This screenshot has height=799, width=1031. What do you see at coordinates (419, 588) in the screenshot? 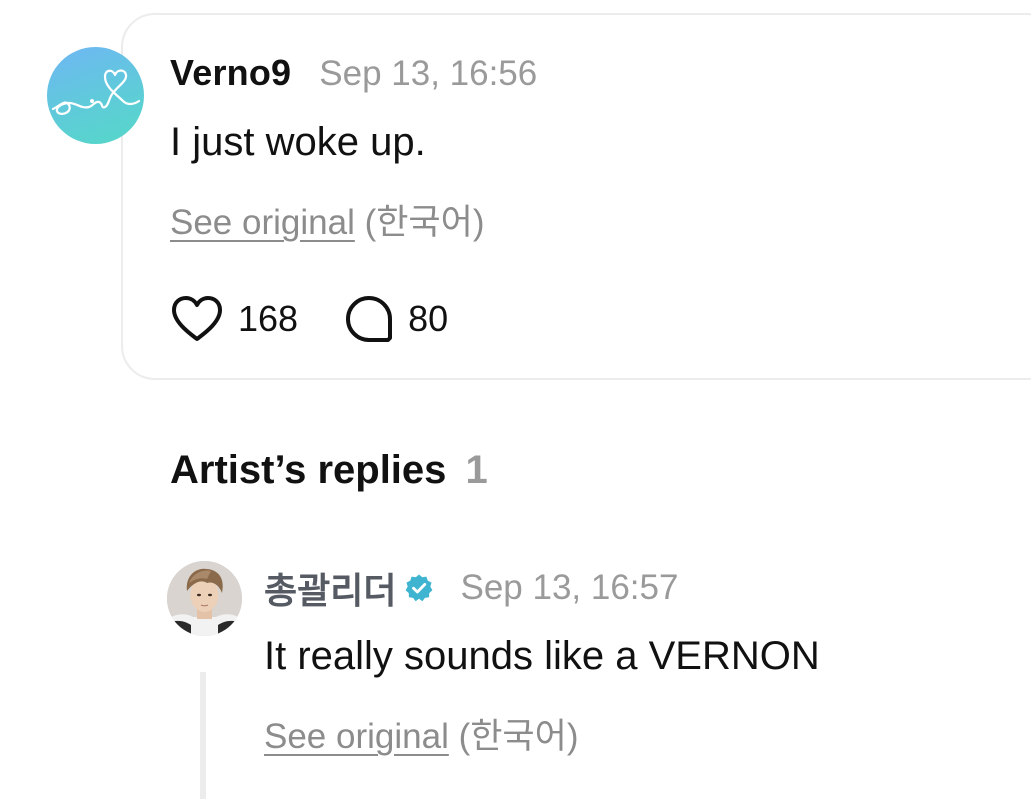
I see `verified-badge-icon` at bounding box center [419, 588].